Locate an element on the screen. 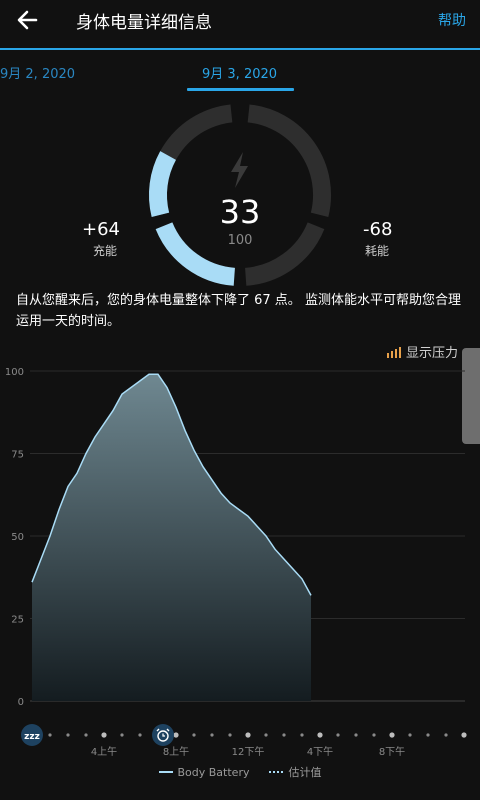  back-button is located at coordinates (29, 20).